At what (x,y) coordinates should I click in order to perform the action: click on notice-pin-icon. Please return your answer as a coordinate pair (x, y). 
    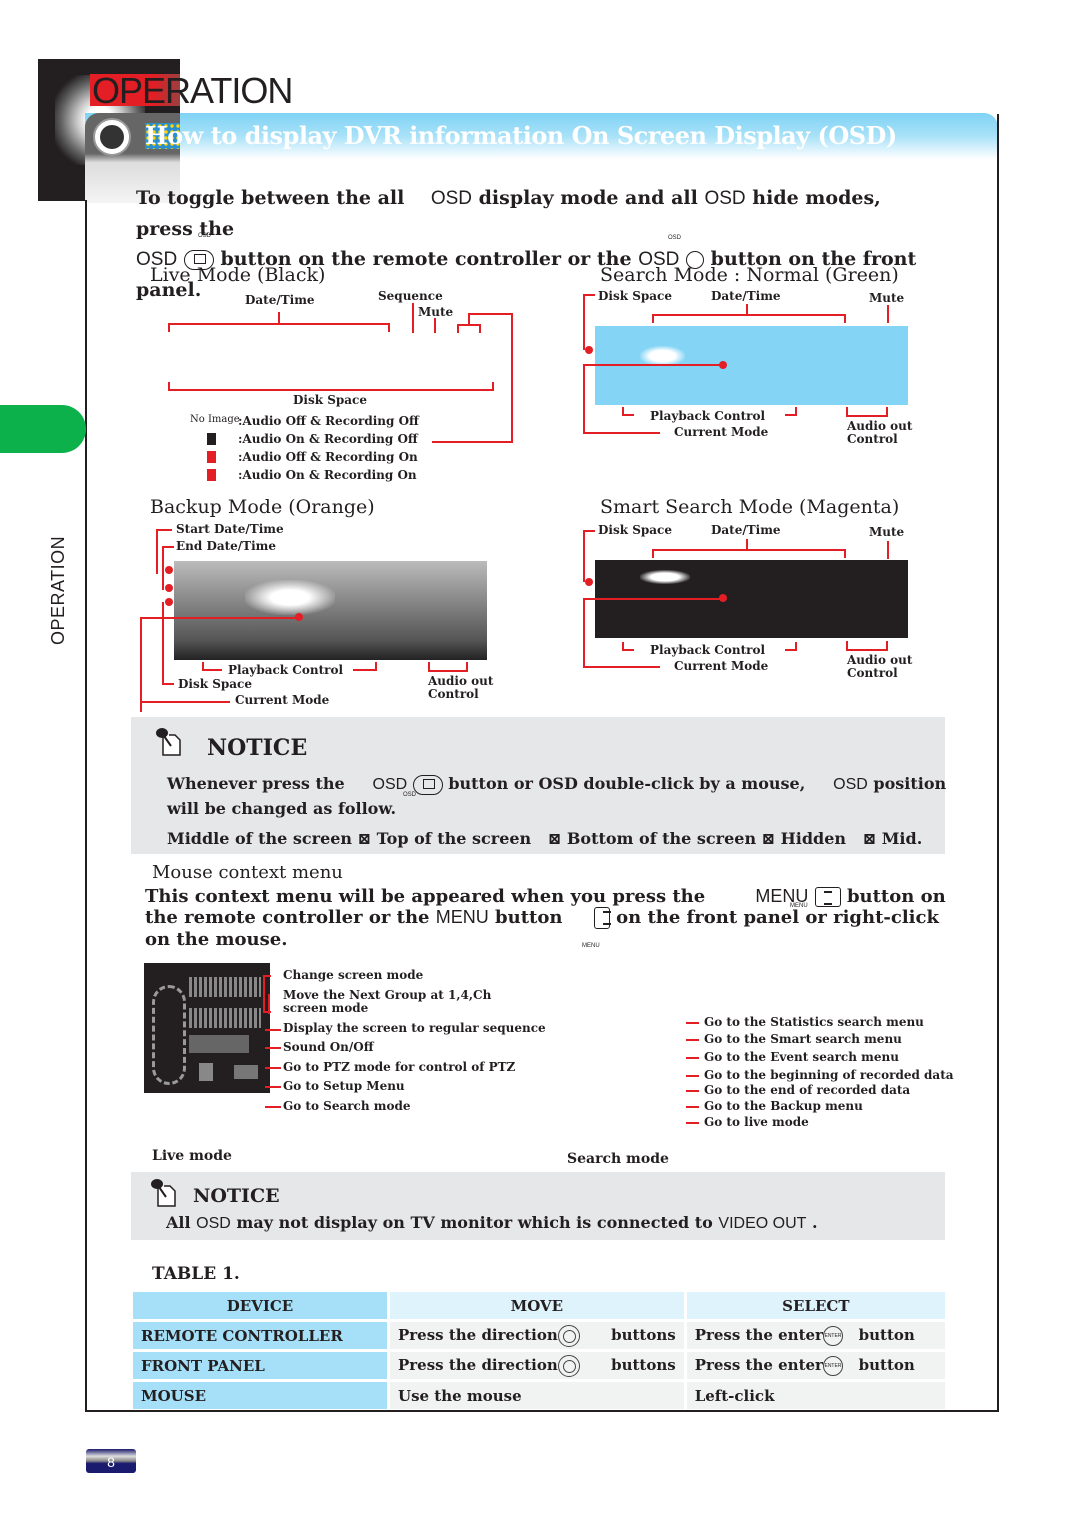
    Looking at the image, I should click on (168, 742).